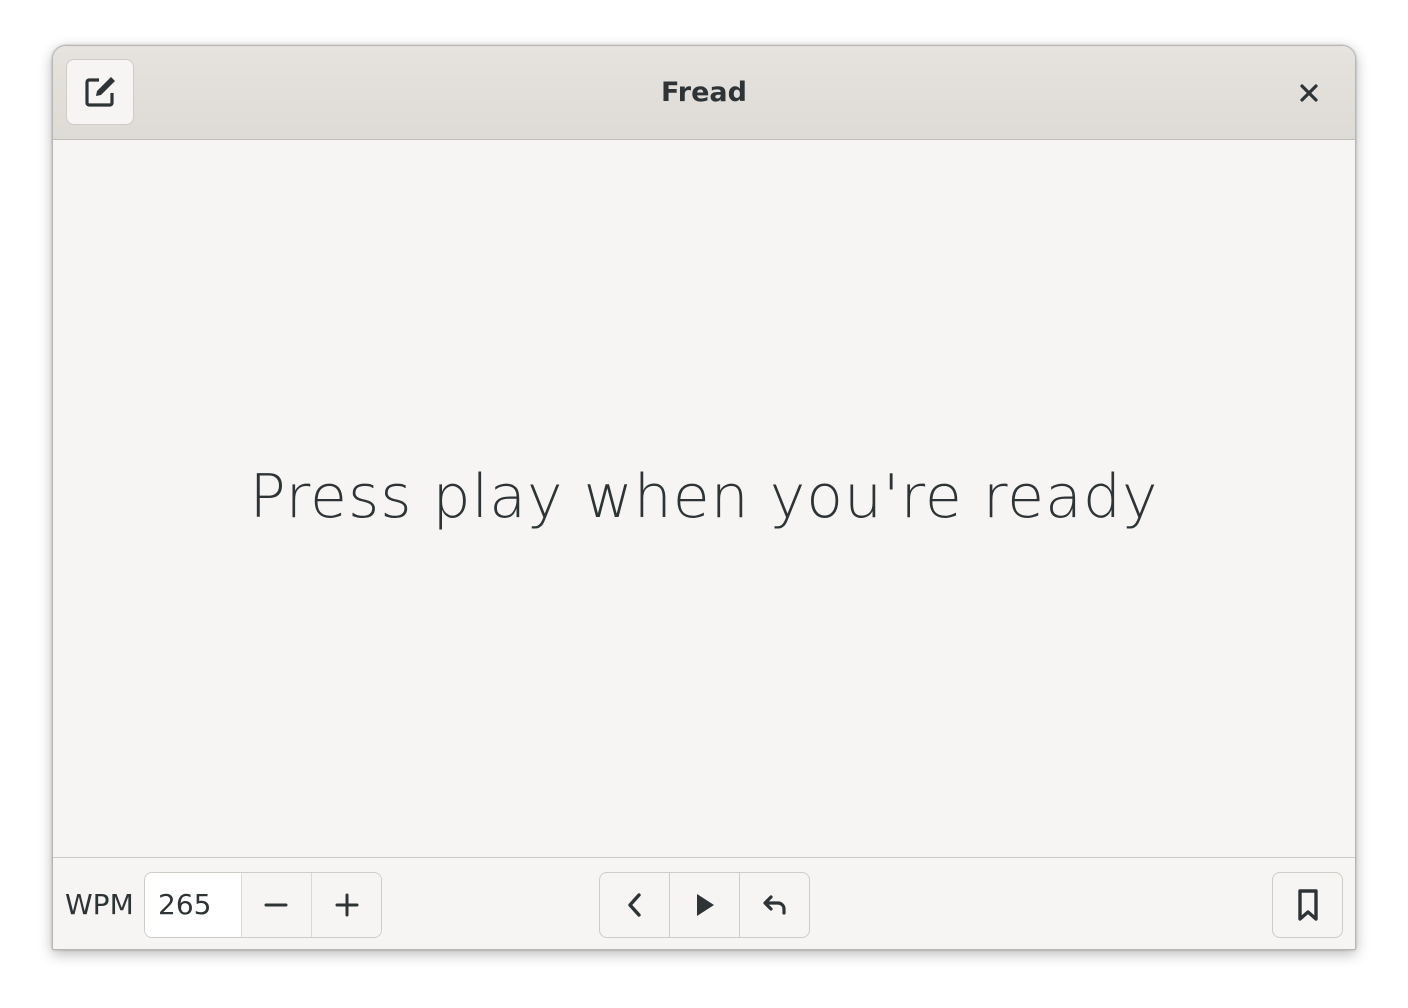 The width and height of the screenshot is (1408, 1008). I want to click on close-button, so click(1309, 93).